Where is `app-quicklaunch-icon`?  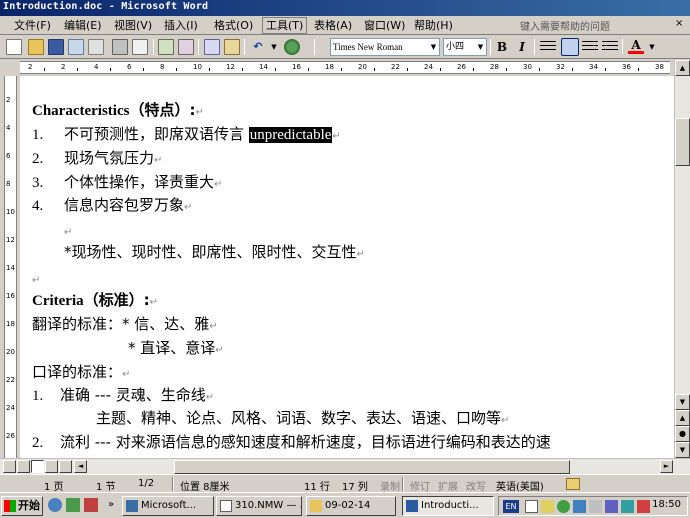
app-quicklaunch-icon is located at coordinates (91, 505).